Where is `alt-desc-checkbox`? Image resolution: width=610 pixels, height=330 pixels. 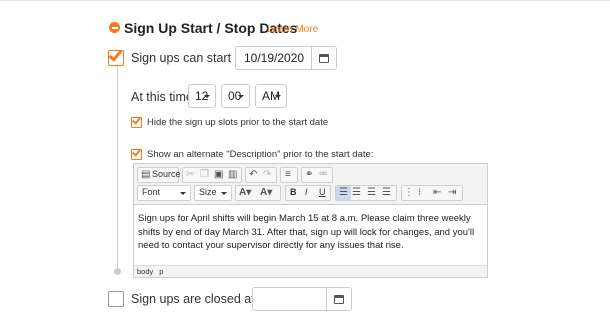 alt-desc-checkbox is located at coordinates (136, 153).